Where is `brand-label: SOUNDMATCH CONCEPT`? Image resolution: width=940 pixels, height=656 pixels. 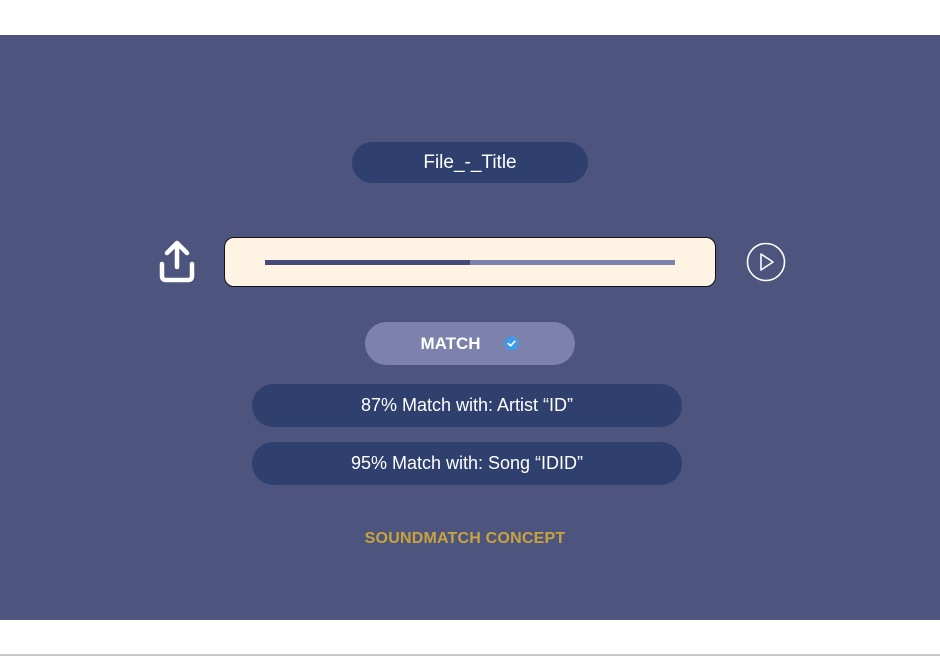
brand-label: SOUNDMATCH CONCEPT is located at coordinates (465, 538).